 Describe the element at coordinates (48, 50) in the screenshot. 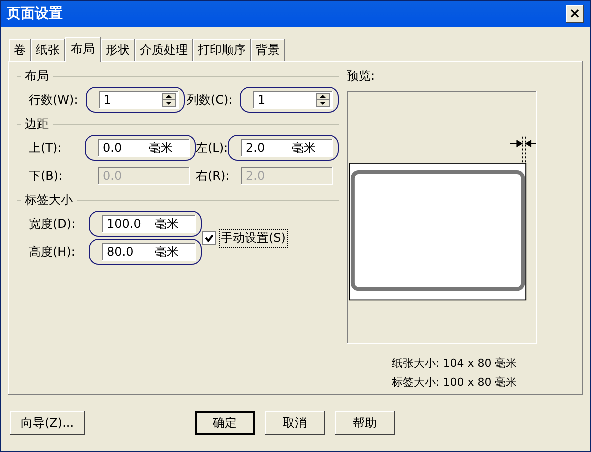

I see `tab: 纸张` at that location.